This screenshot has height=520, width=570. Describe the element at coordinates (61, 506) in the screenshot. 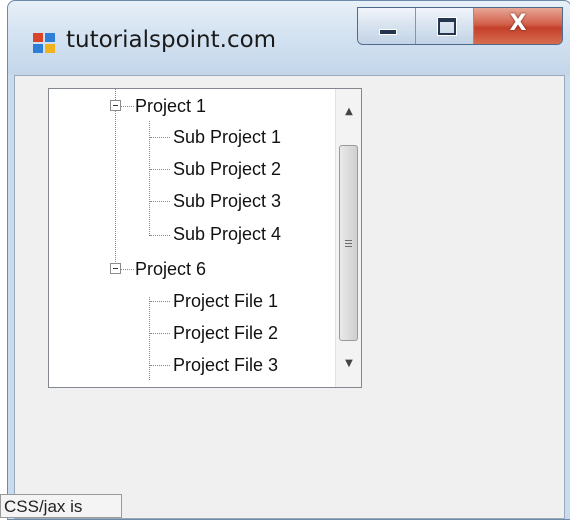

I see `tooltip-overlay: CSS/jax is` at that location.